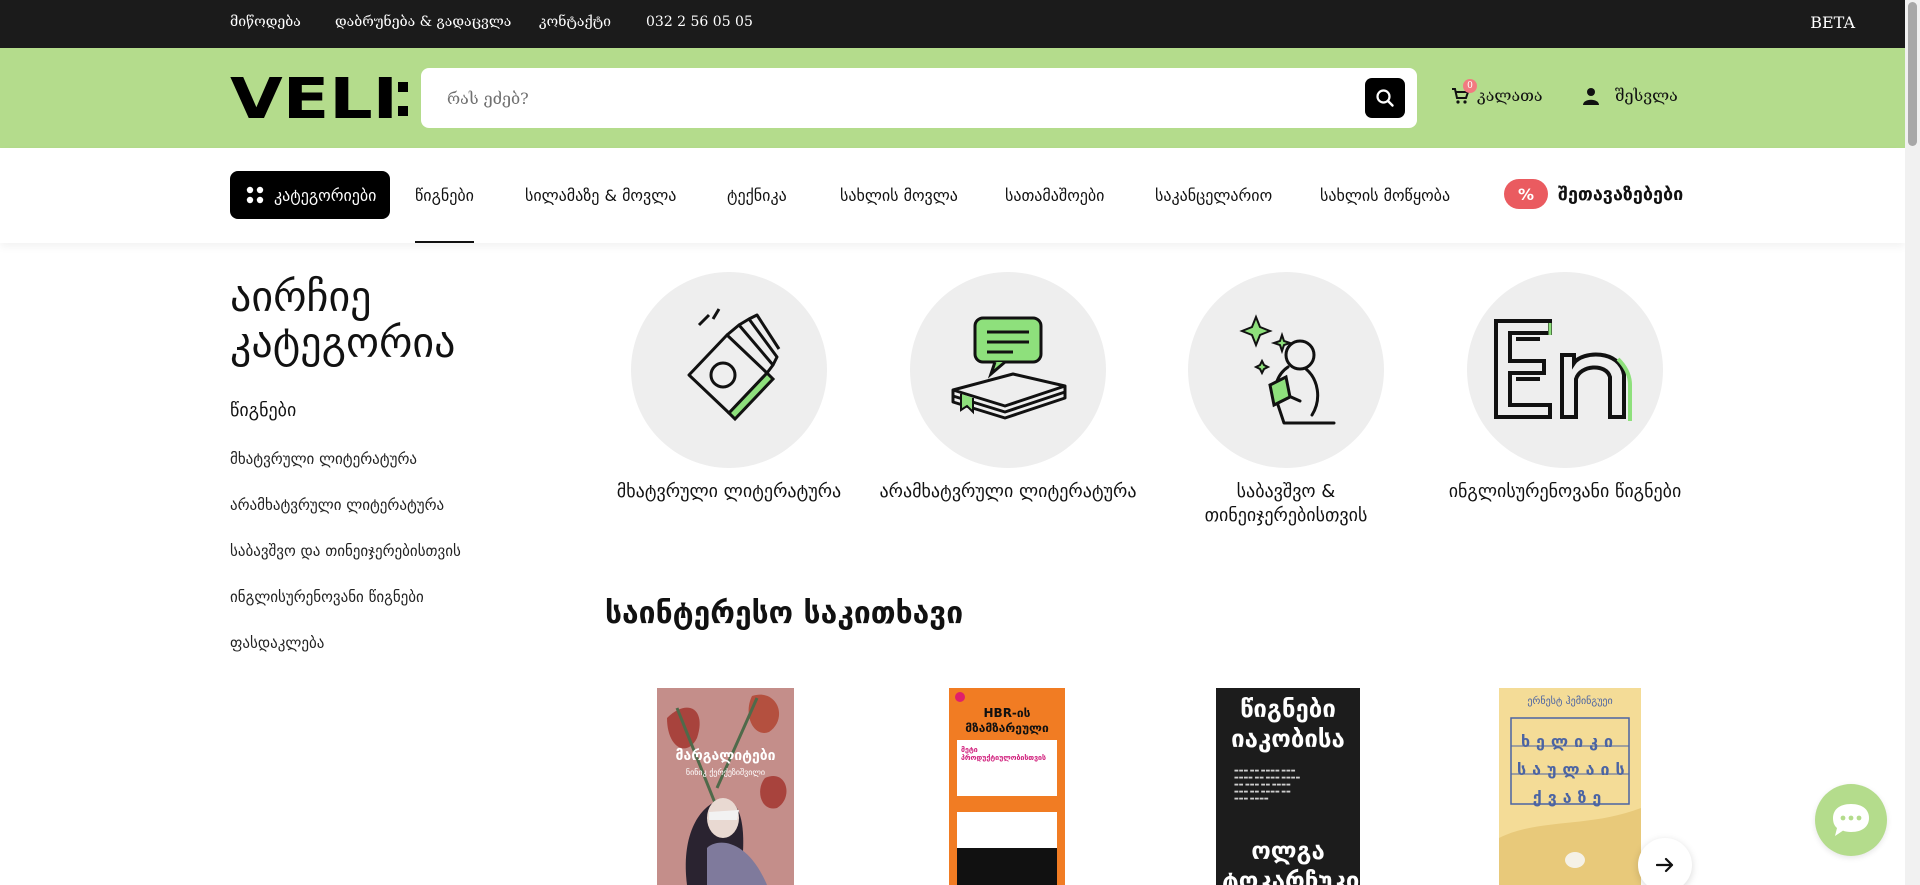  I want to click on cart-count-badge: 0, so click(1470, 85).